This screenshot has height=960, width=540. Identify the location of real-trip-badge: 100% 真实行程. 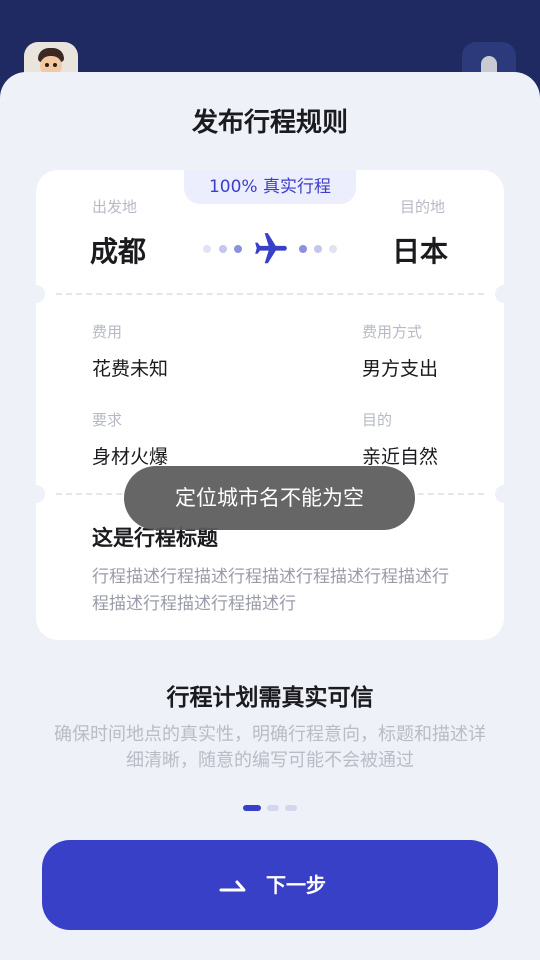
(270, 187).